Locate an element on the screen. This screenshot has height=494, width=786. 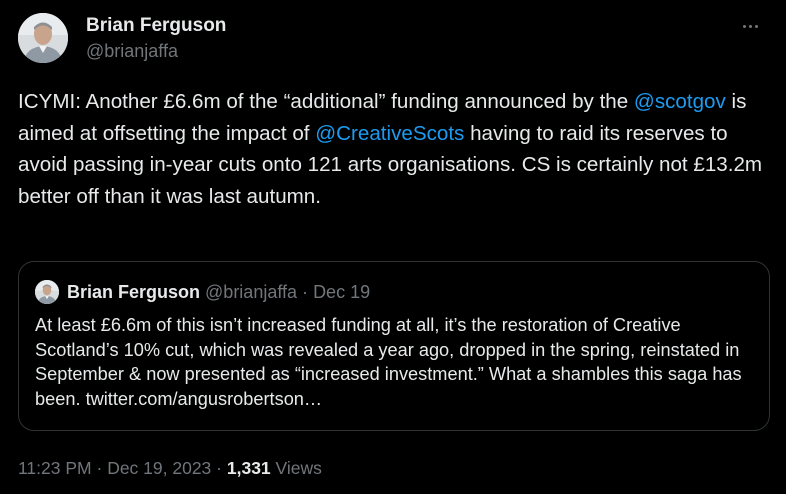
more-options-button is located at coordinates (750, 26).